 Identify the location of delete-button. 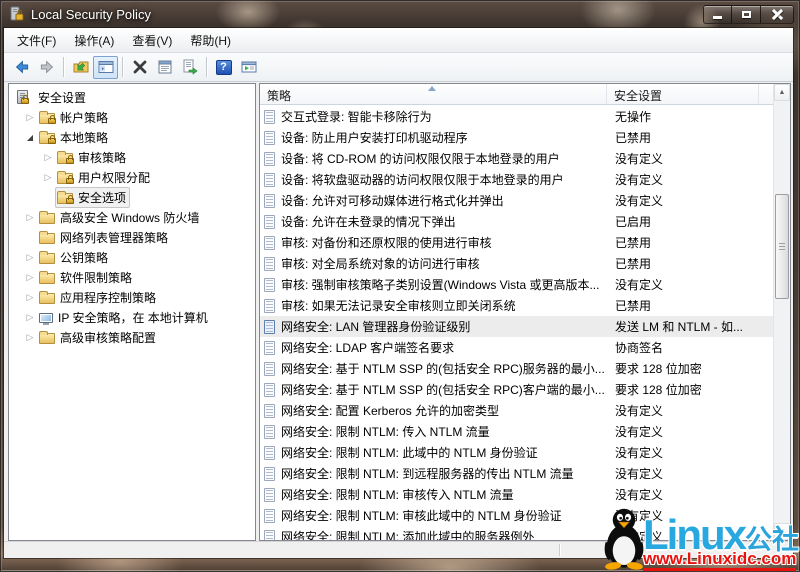
(139, 67).